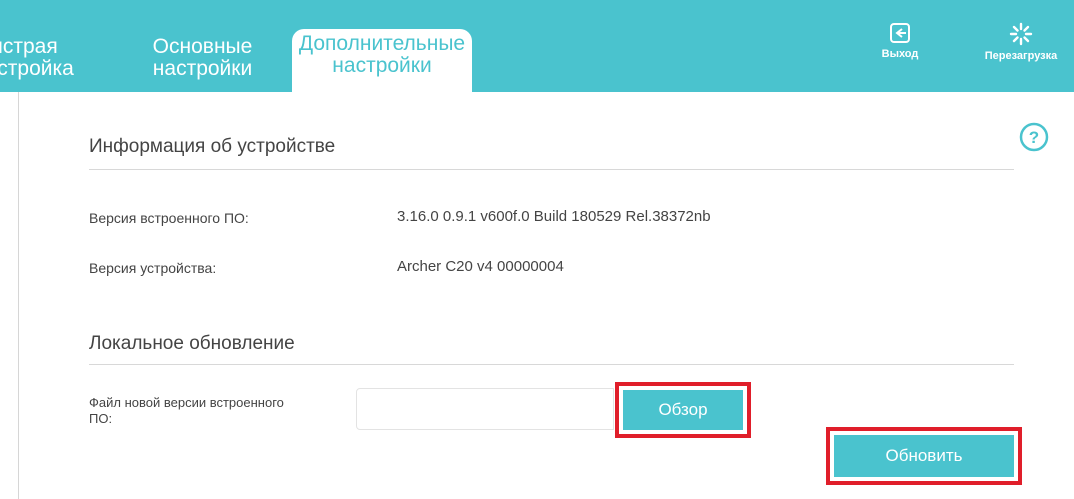 The width and height of the screenshot is (1074, 499). I want to click on tab-quick-setup: Быстрая настройка, so click(45, 58).